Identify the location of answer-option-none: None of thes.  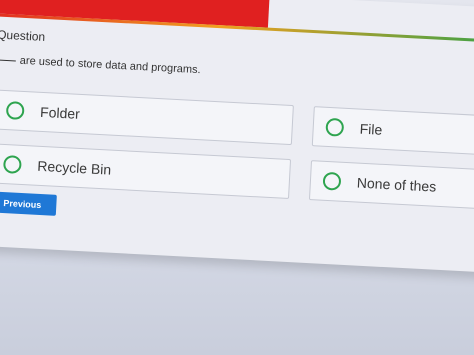
(391, 184).